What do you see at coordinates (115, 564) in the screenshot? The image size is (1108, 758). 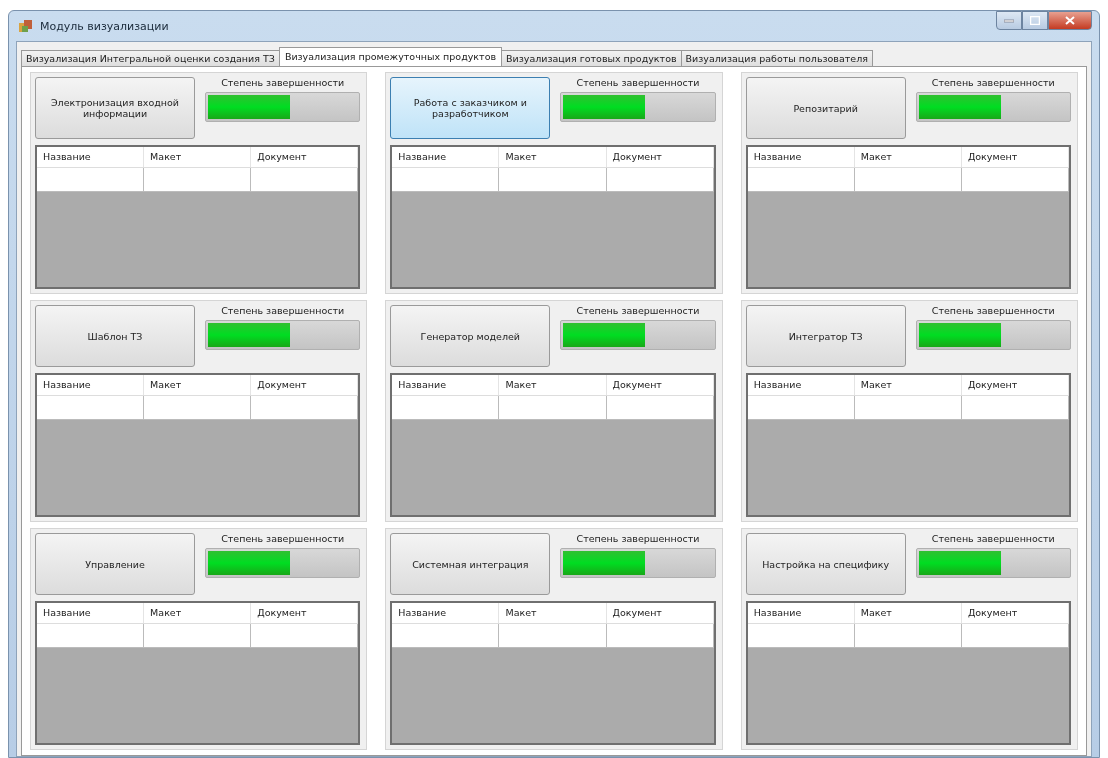 I see `module-button: Управление` at bounding box center [115, 564].